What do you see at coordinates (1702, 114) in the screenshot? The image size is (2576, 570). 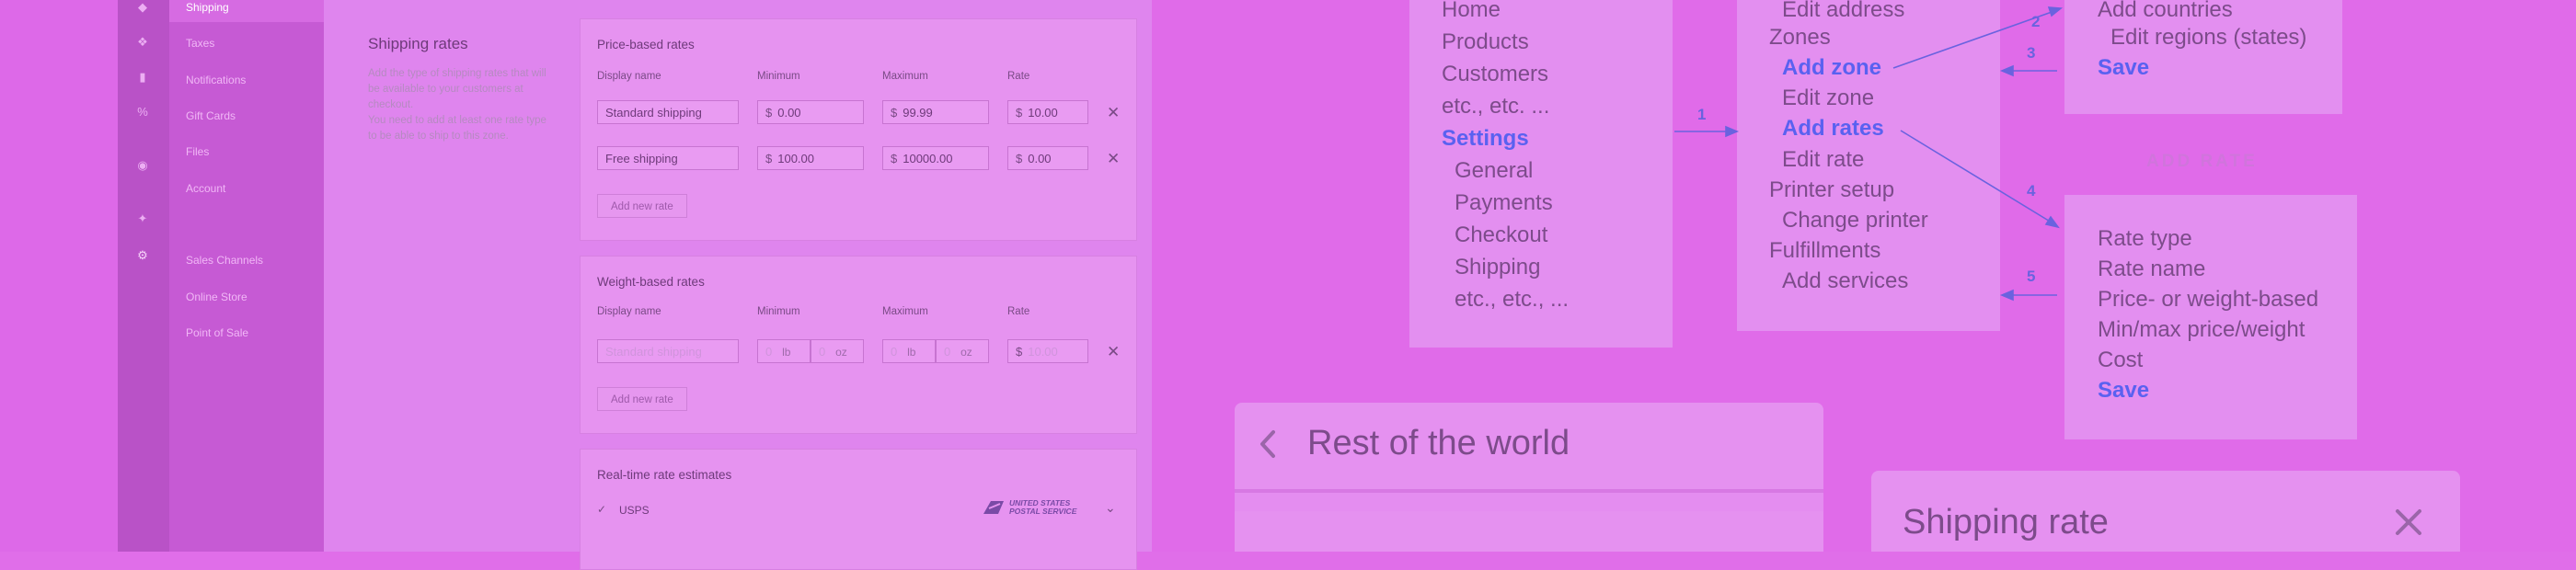 I see `step-1-label: 1` at bounding box center [1702, 114].